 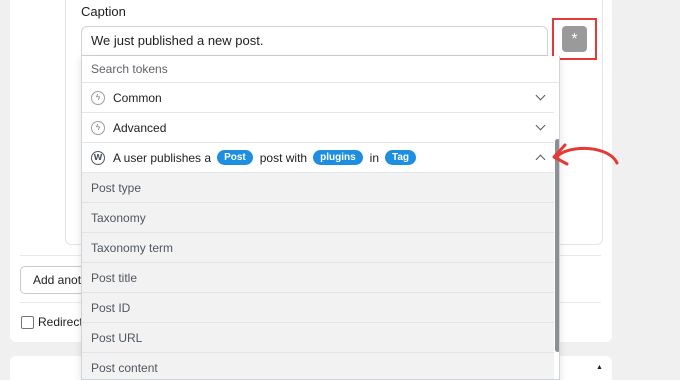 I want to click on red-arrow-annotation, so click(x=585, y=154).